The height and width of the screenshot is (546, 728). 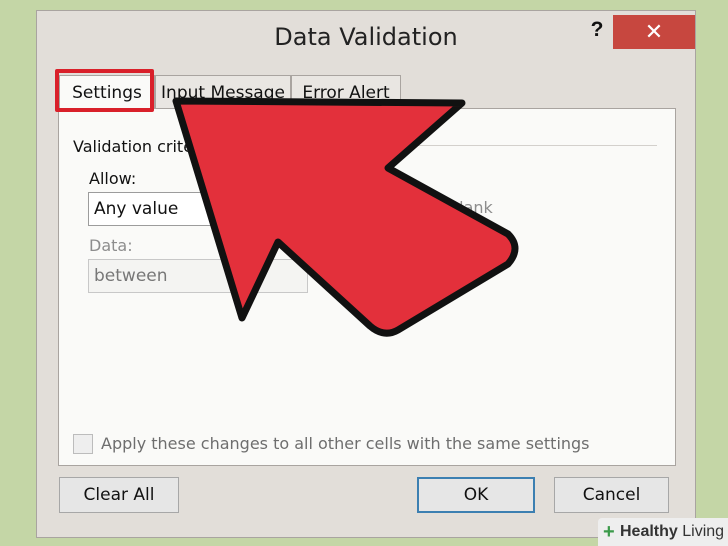 I want to click on validation-criteria-label: Validation criter, so click(x=136, y=146).